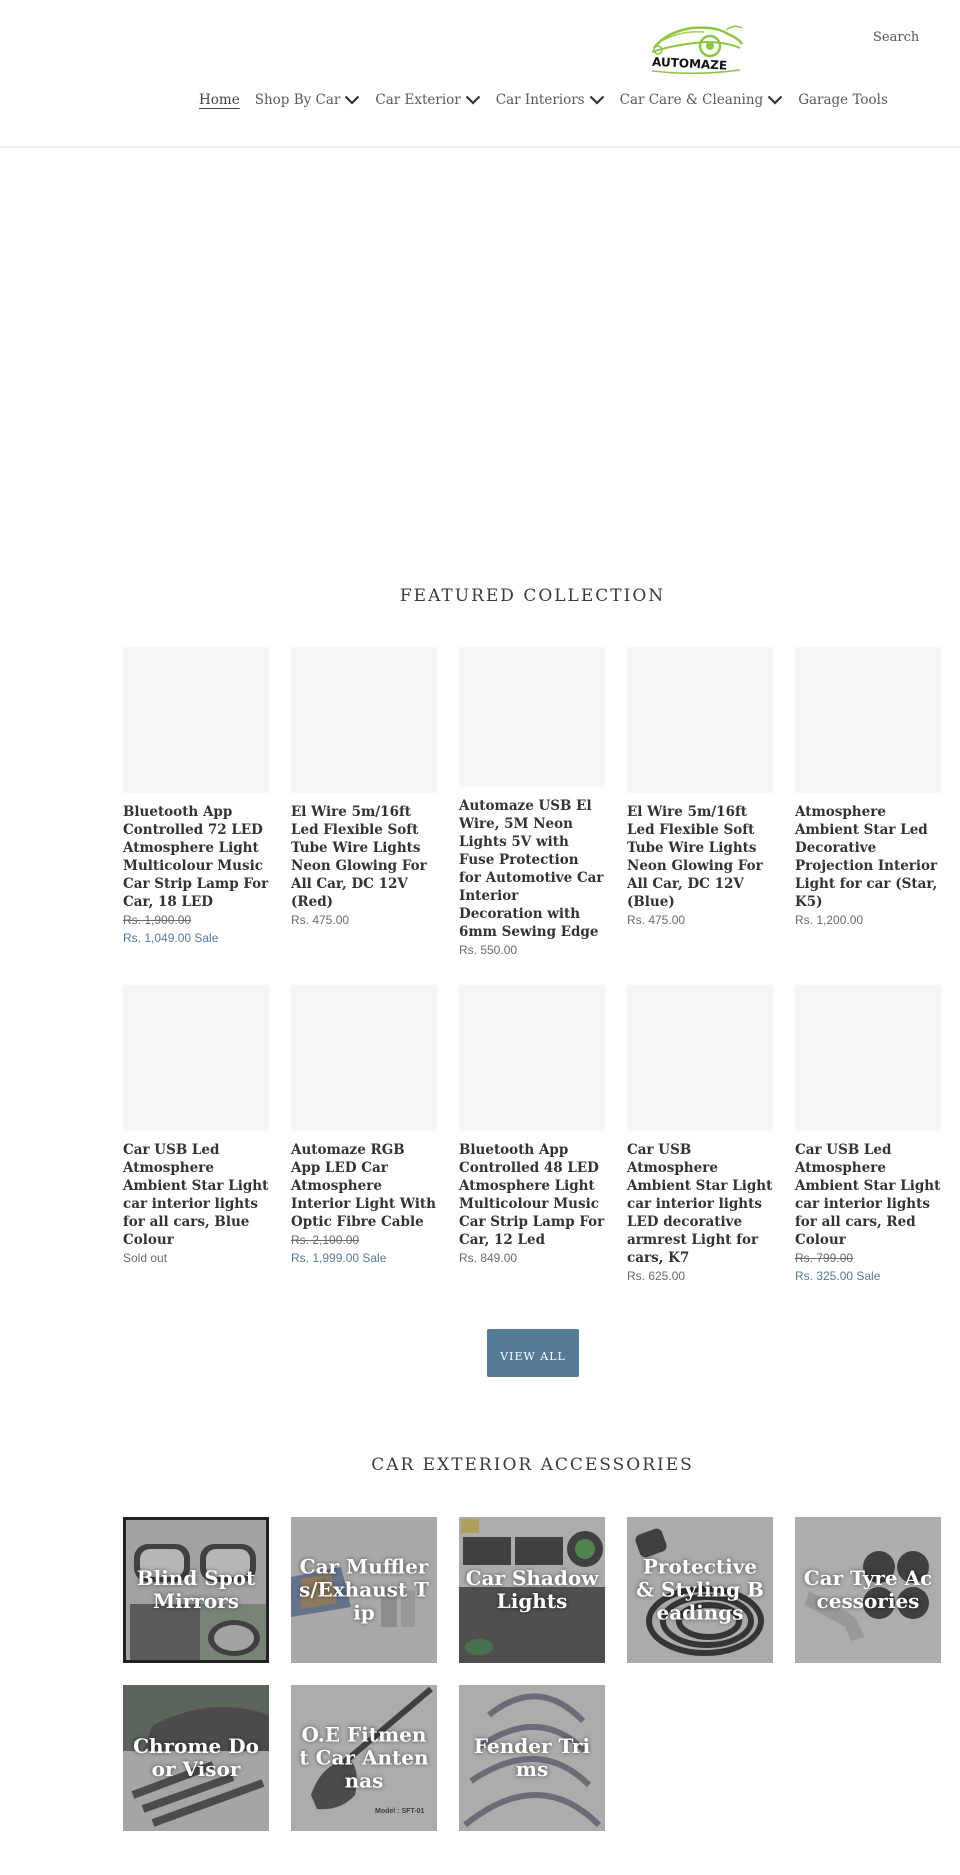 The width and height of the screenshot is (960, 1875). I want to click on nav-label: Car Interiors, so click(540, 100).